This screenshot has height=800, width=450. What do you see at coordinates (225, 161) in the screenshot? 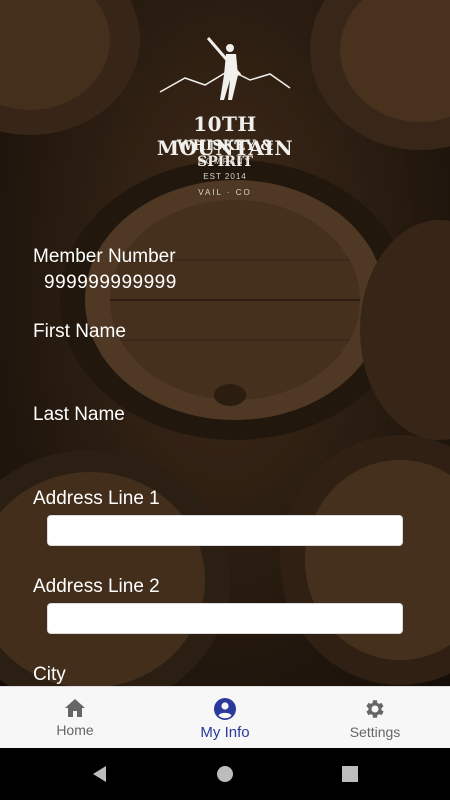
I see `logo-company: COMPANY` at bounding box center [225, 161].